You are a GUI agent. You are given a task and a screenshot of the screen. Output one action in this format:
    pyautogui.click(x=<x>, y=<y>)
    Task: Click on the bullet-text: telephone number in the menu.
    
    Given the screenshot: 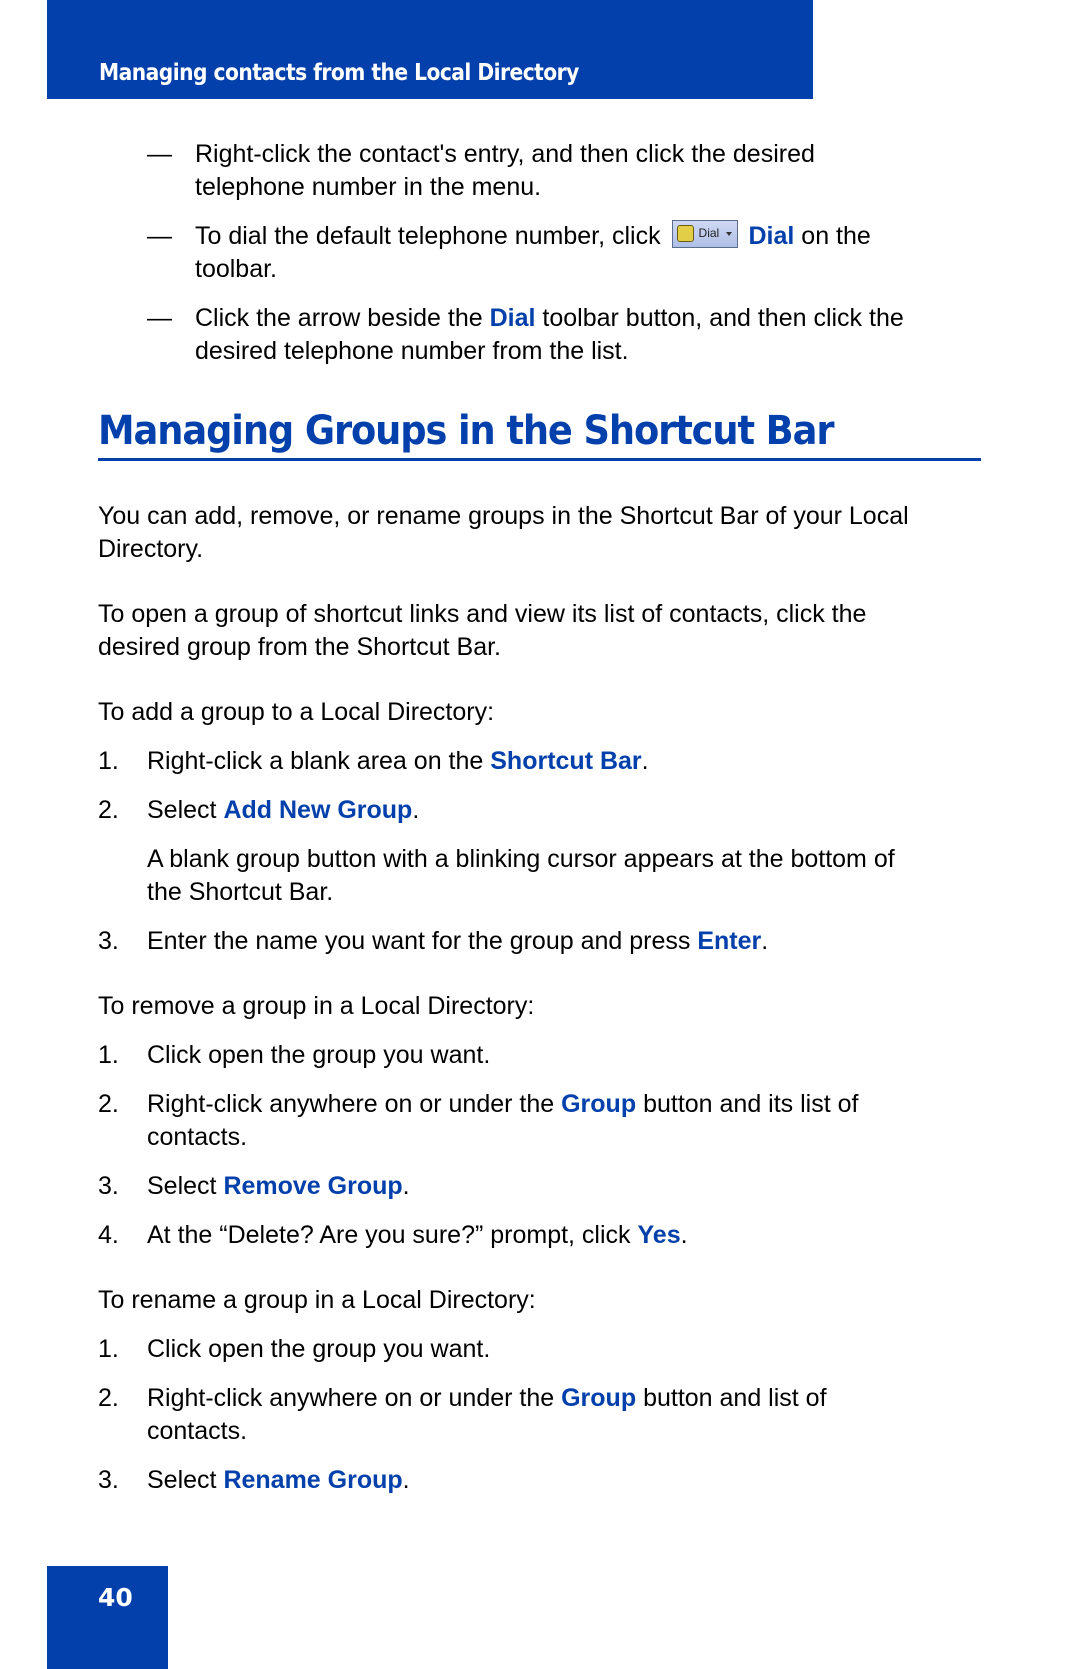 What is the action you would take?
    pyautogui.click(x=368, y=187)
    